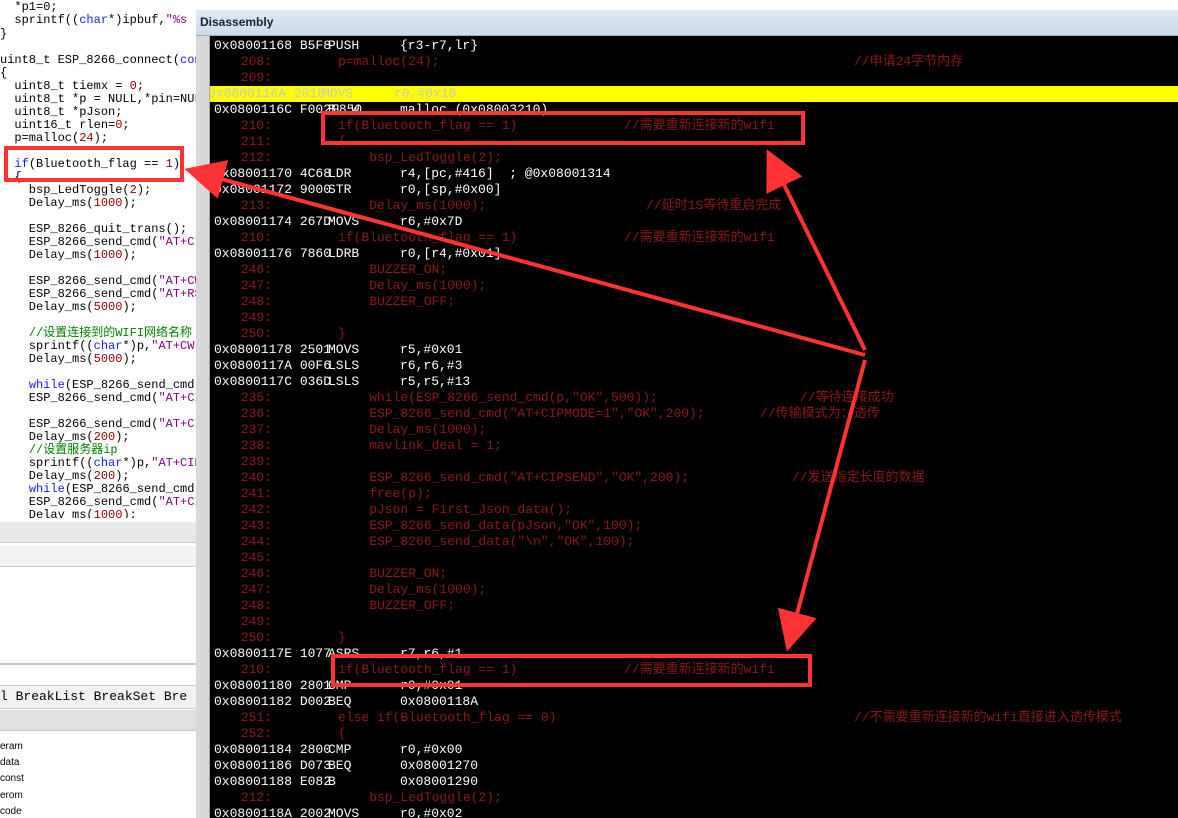 This screenshot has width=1178, height=818. I want to click on arrow-to-bottom-box, so click(822, 505).